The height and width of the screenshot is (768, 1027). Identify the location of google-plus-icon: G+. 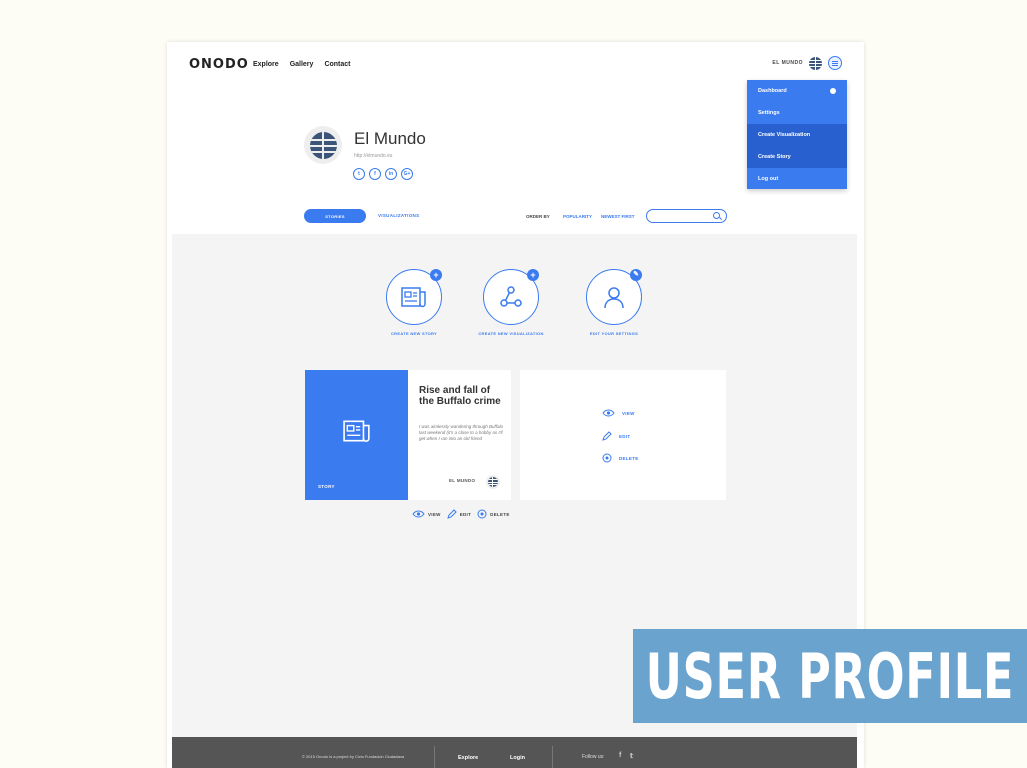
(407, 174).